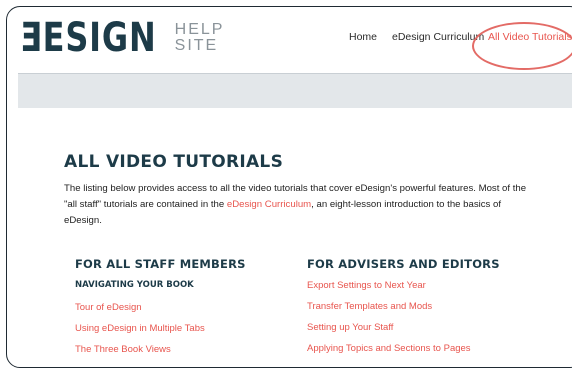  Describe the element at coordinates (403, 327) in the screenshot. I see `tutorial-link: Setting up Your Staff` at that location.